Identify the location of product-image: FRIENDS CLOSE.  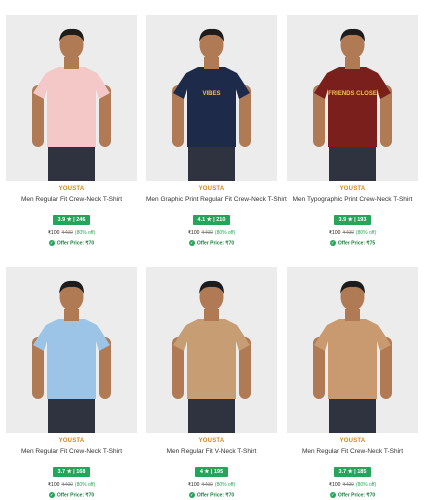
(352, 98).